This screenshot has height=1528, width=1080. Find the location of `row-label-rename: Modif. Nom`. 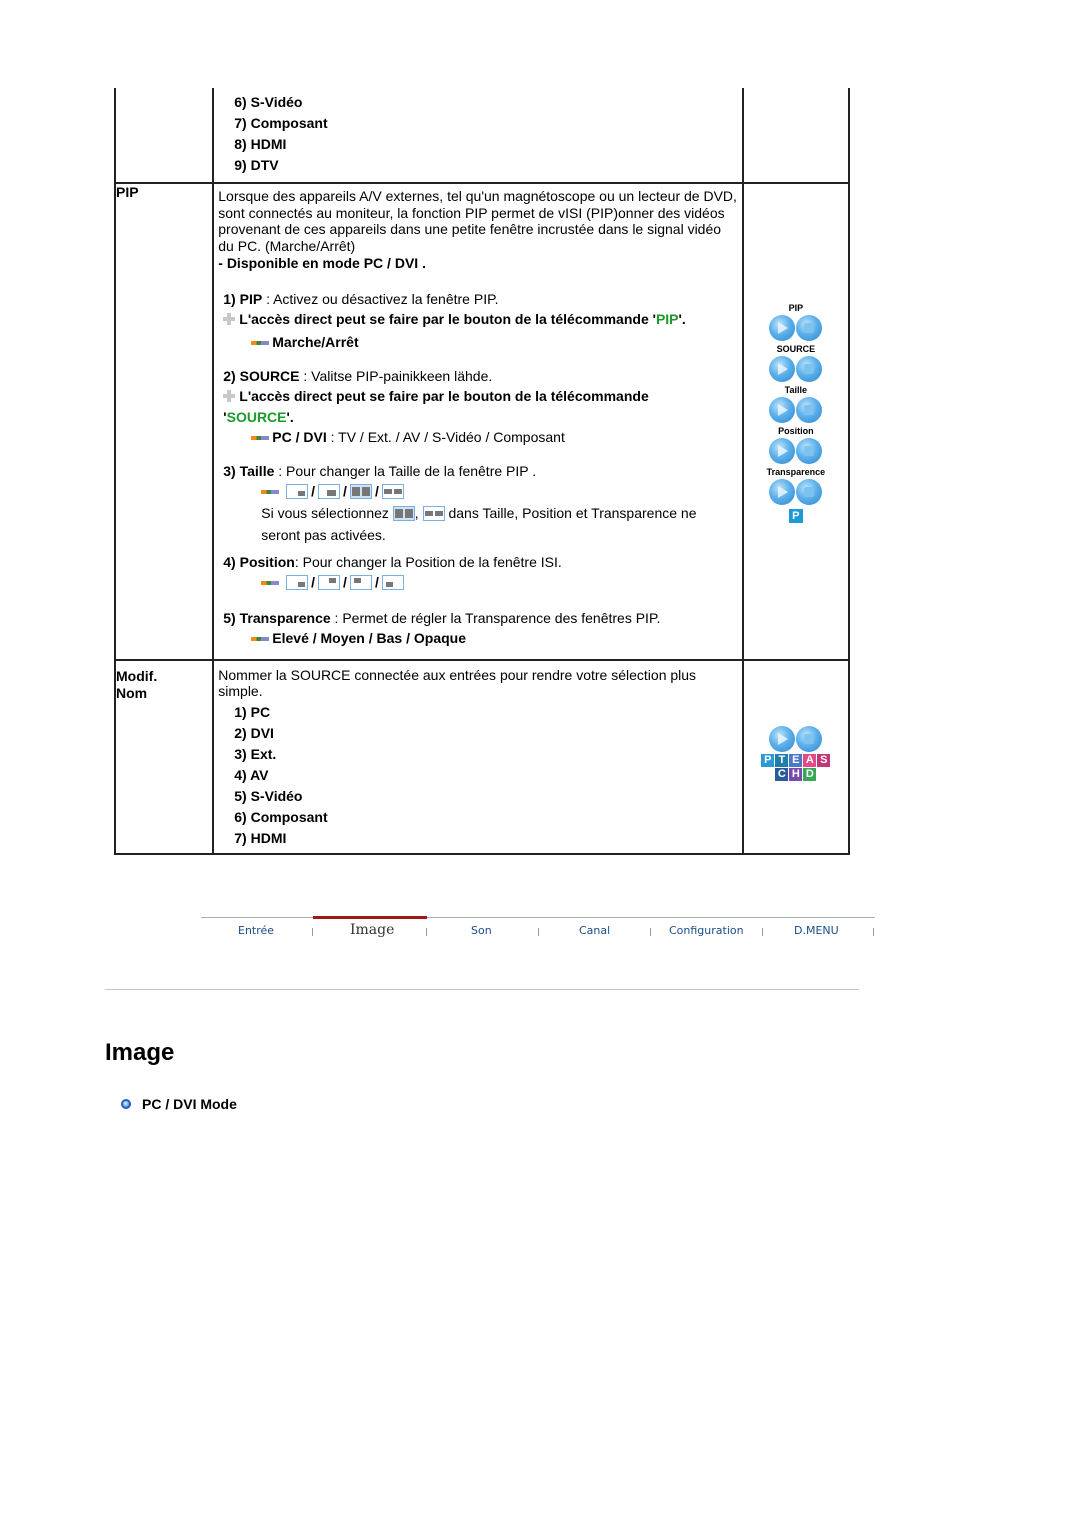

row-label-rename: Modif. Nom is located at coordinates (164, 756).